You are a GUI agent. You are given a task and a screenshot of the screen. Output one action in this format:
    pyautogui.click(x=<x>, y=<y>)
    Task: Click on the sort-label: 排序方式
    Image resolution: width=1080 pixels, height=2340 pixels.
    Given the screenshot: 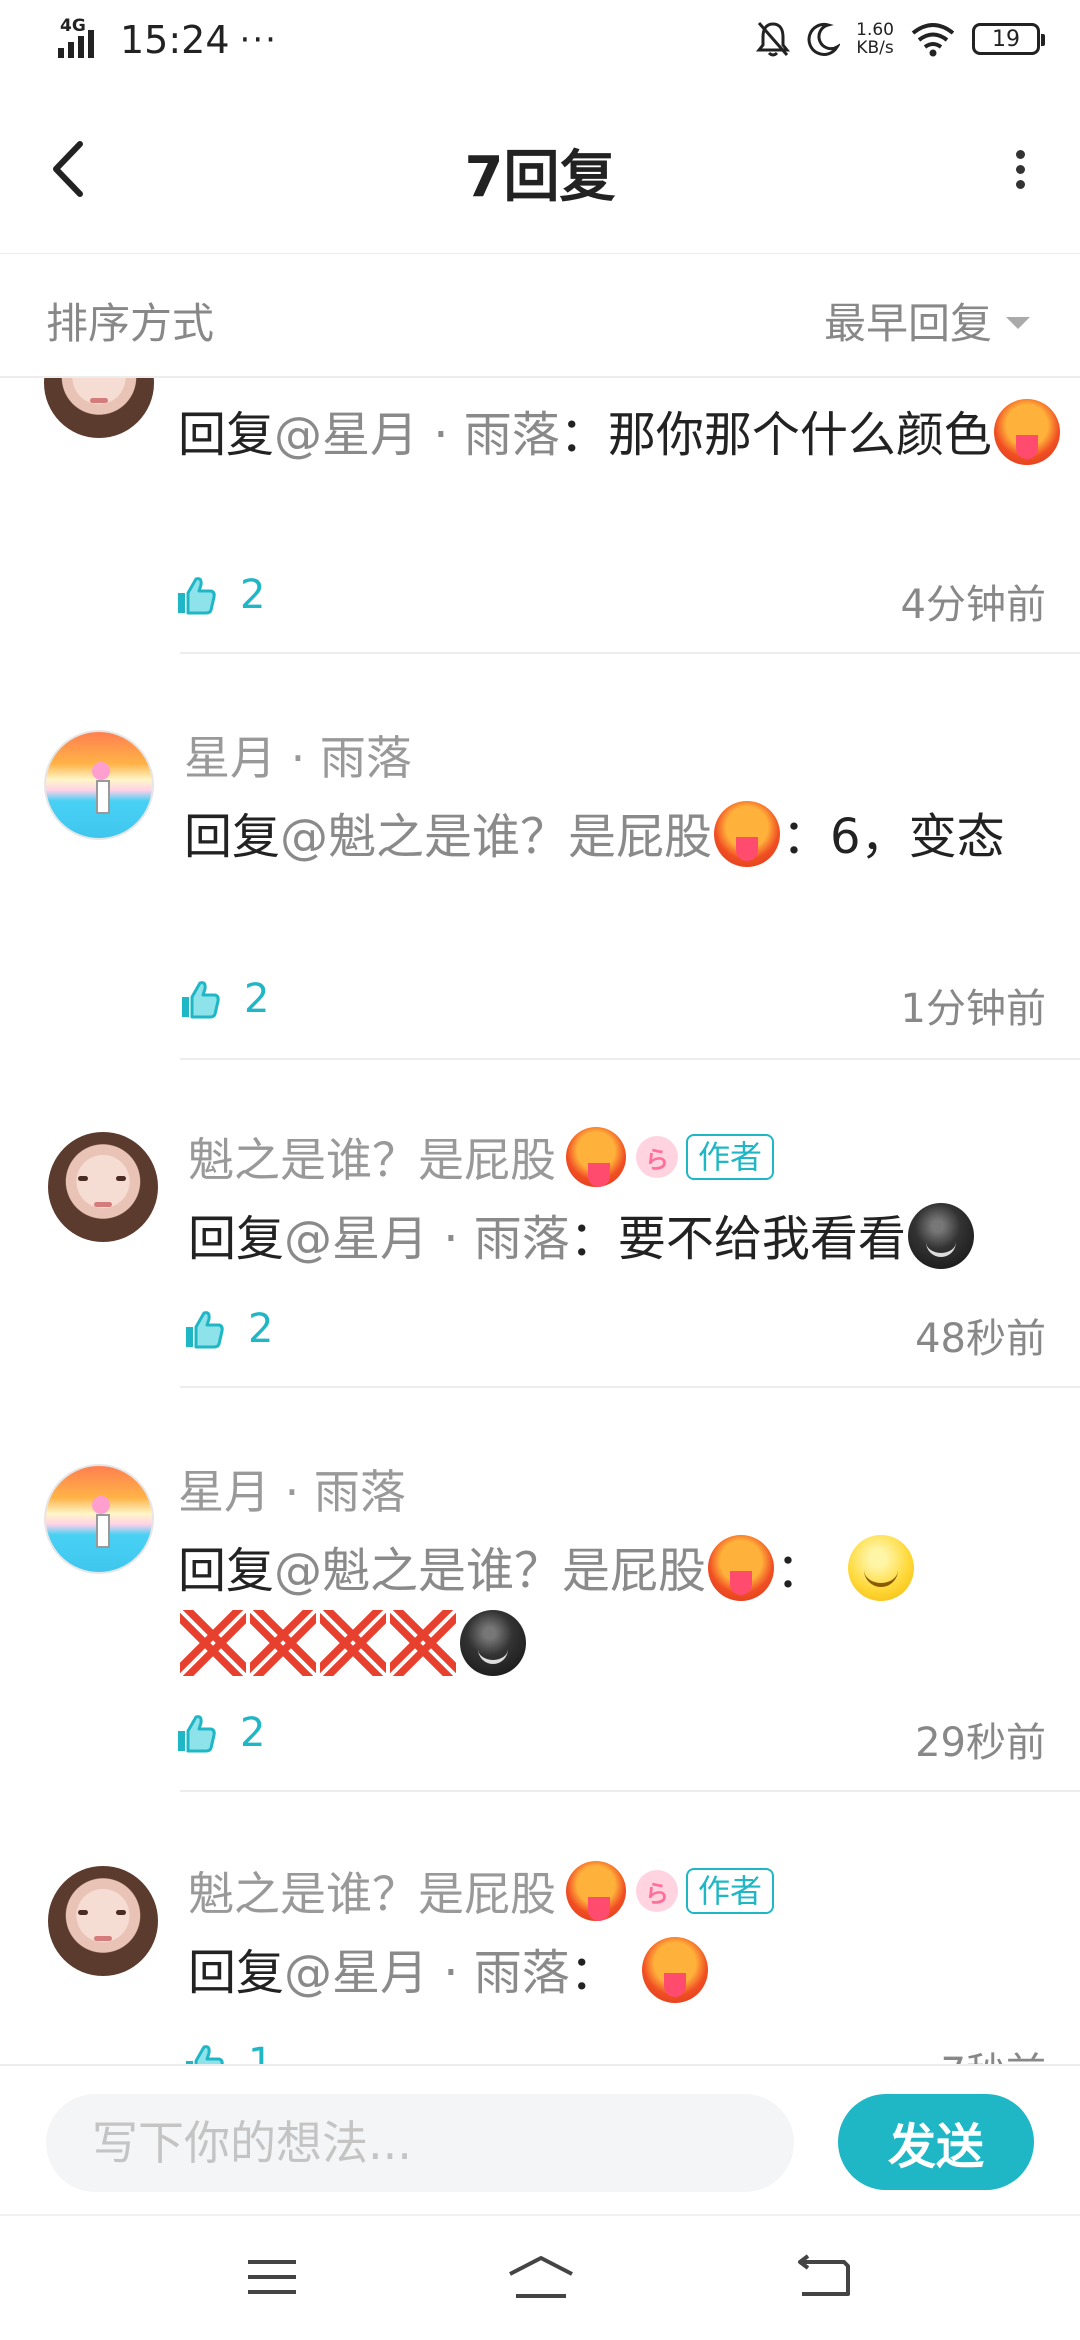 What is the action you would take?
    pyautogui.click(x=130, y=323)
    